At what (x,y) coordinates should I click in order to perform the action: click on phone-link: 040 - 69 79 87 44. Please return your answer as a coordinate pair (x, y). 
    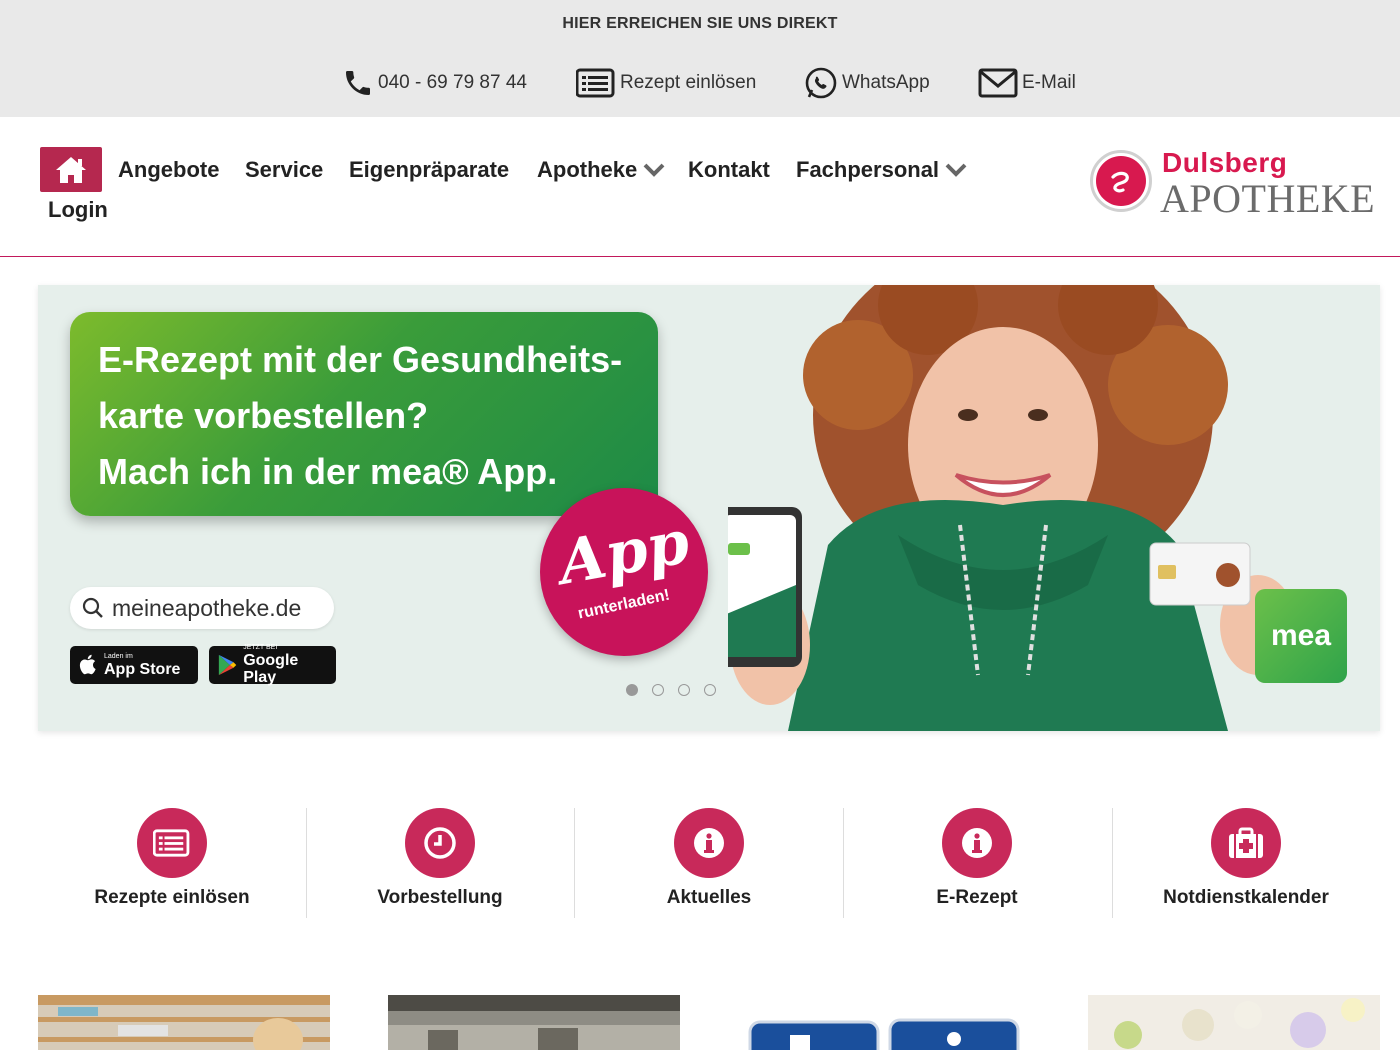
    Looking at the image, I should click on (434, 83).